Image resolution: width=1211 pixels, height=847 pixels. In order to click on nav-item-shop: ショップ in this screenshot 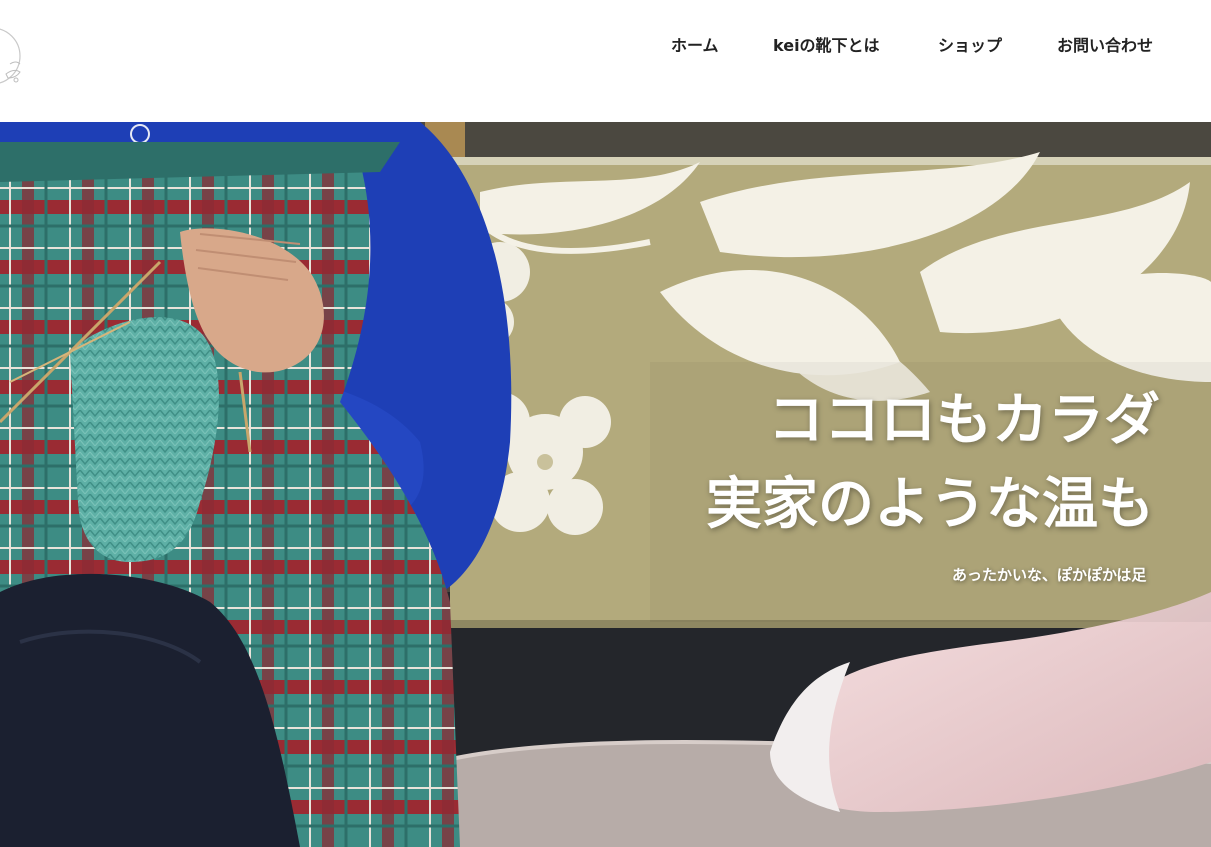, I will do `click(970, 46)`.